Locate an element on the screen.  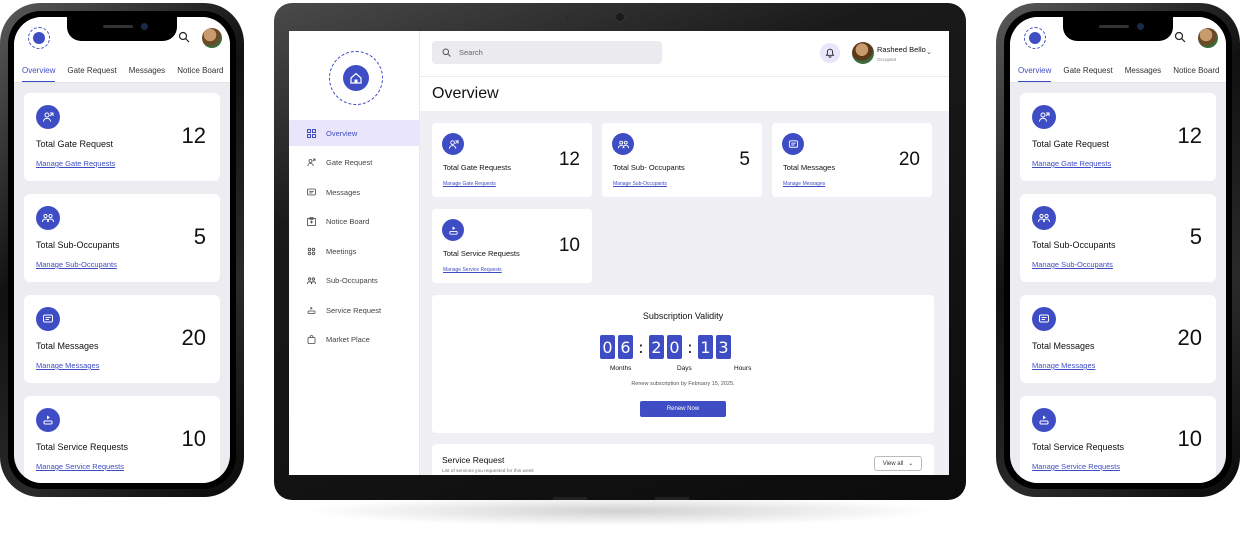
page-title: Overview is located at coordinates (465, 93).